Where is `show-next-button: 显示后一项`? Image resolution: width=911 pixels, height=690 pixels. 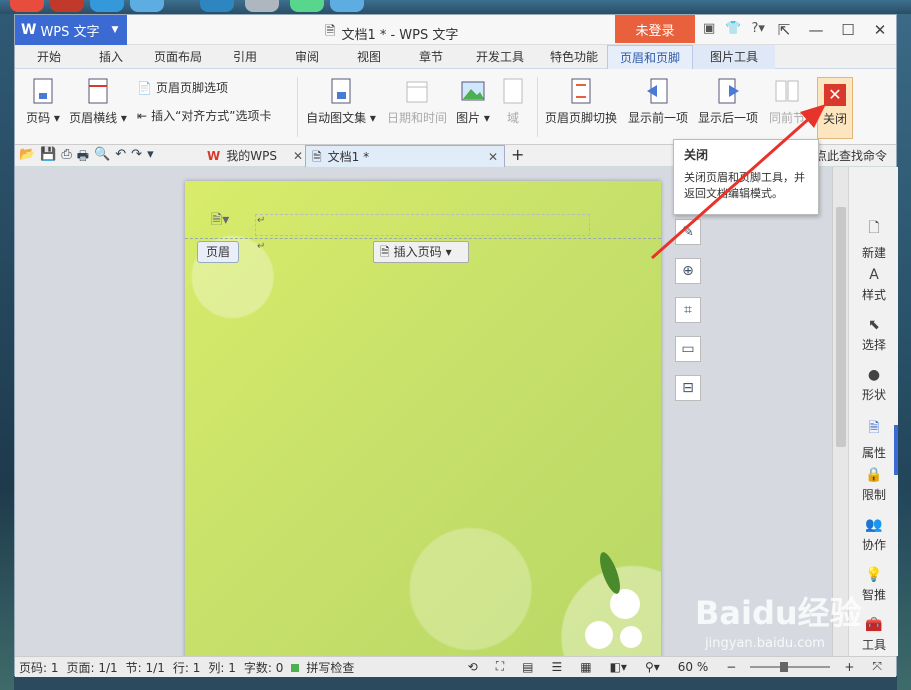 show-next-button: 显示后一项 is located at coordinates (728, 101).